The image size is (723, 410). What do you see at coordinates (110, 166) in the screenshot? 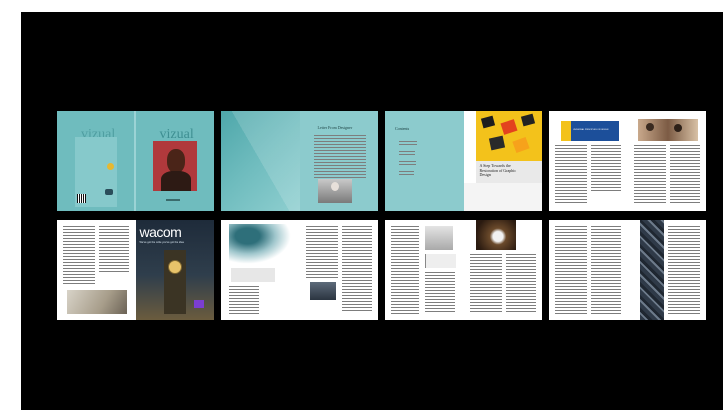
I see `award-badge-icon` at bounding box center [110, 166].